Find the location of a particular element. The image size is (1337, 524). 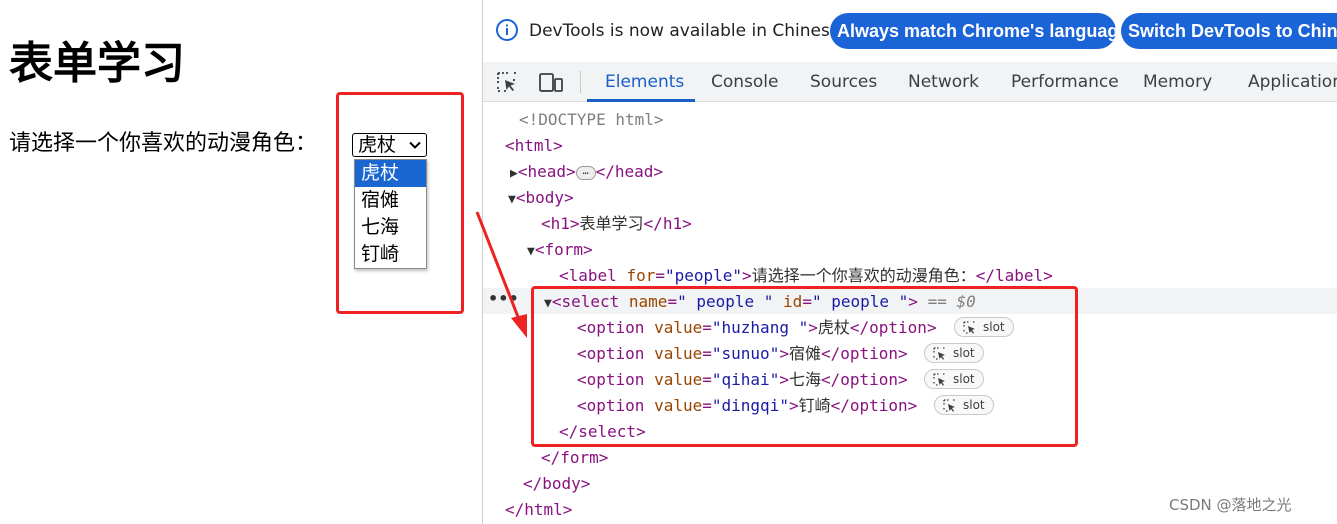

info-icon is located at coordinates (507, 30).